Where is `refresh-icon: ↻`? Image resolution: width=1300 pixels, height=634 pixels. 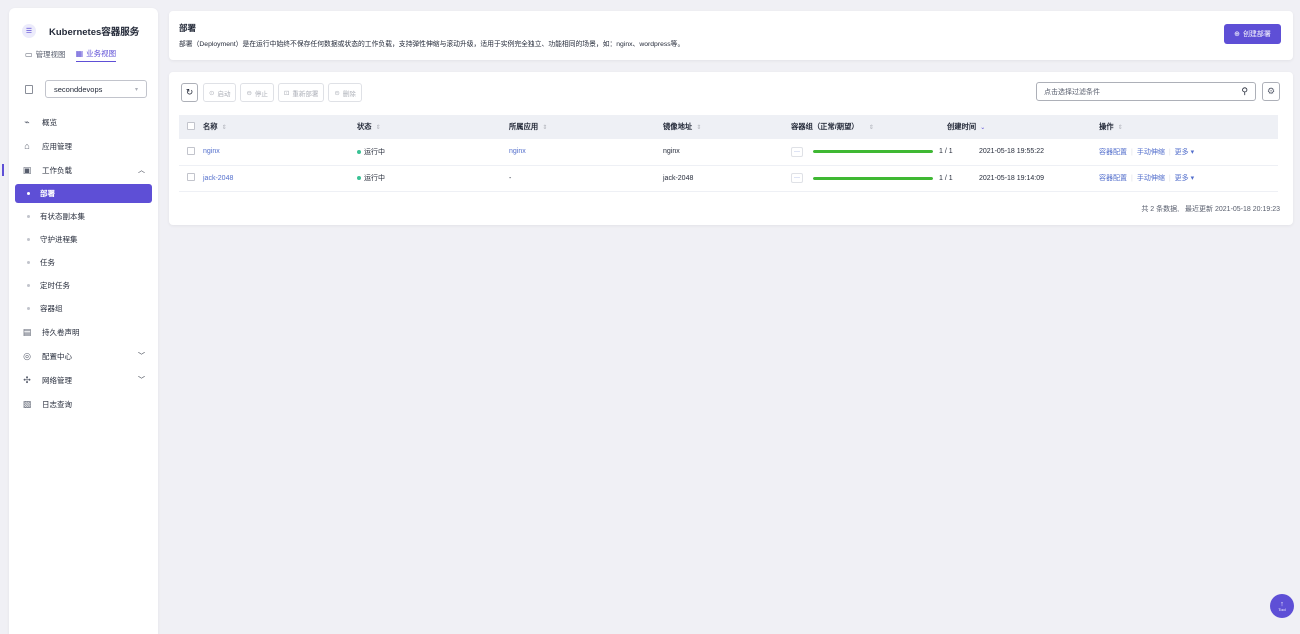
refresh-icon: ↻ is located at coordinates (189, 92).